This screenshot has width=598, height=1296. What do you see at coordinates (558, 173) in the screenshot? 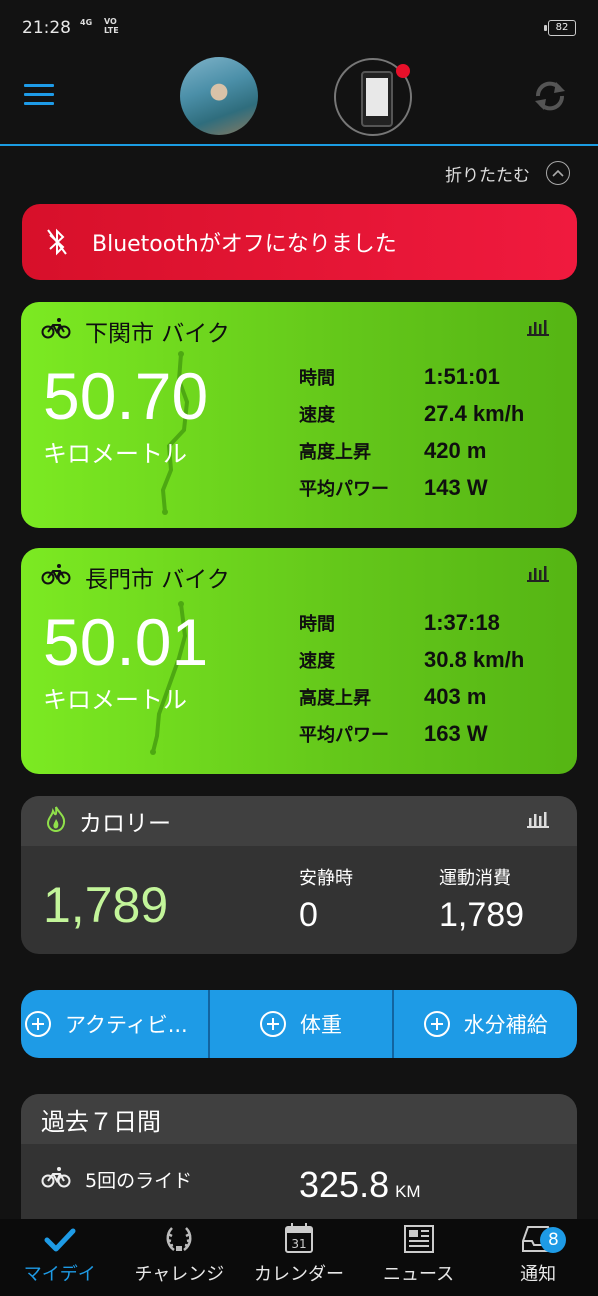
I see `chevron-up-icon` at bounding box center [558, 173].